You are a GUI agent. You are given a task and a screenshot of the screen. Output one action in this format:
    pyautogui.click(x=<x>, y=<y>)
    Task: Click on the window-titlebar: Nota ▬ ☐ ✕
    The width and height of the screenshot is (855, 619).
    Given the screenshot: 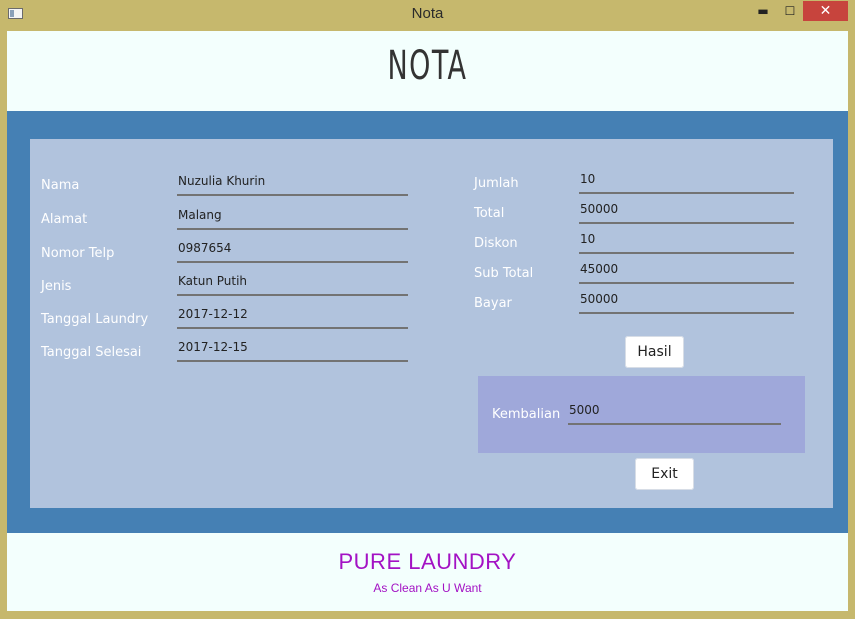 What is the action you would take?
    pyautogui.click(x=427, y=15)
    